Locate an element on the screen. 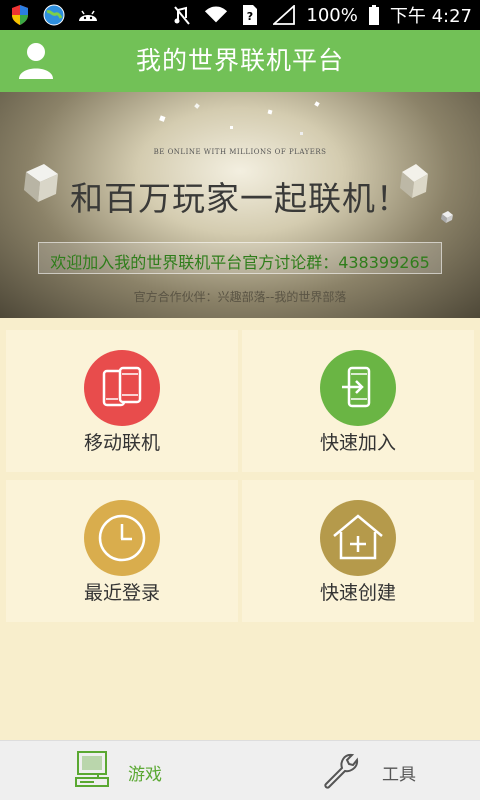 This screenshot has width=480, height=800. tile-quick-create: 快速创建 is located at coordinates (358, 551).